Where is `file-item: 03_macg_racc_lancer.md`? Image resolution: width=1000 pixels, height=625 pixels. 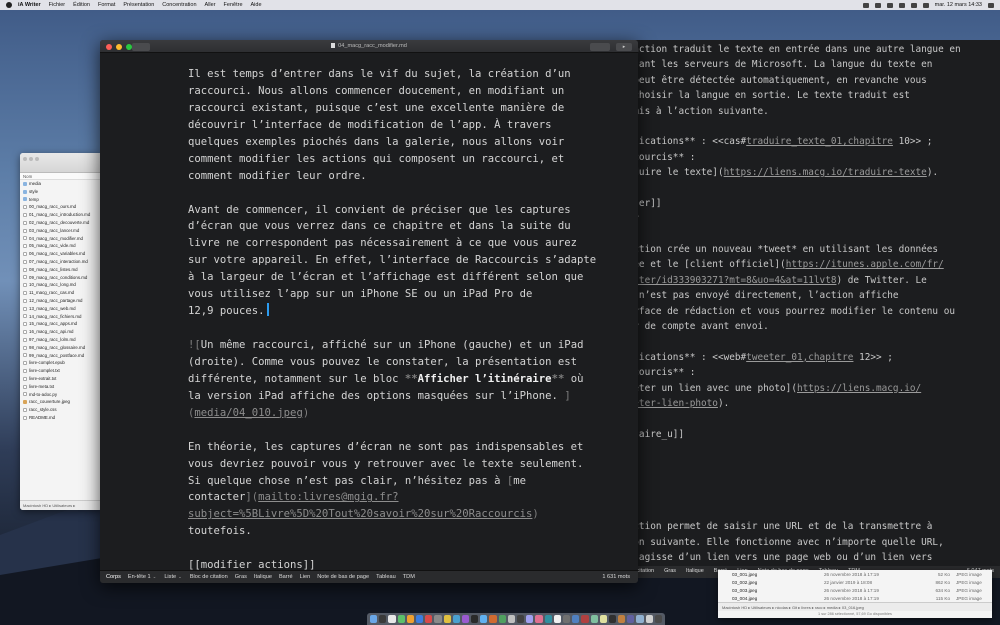
file-item: 03_macg_racc_lancer.md is located at coordinates (62, 231).